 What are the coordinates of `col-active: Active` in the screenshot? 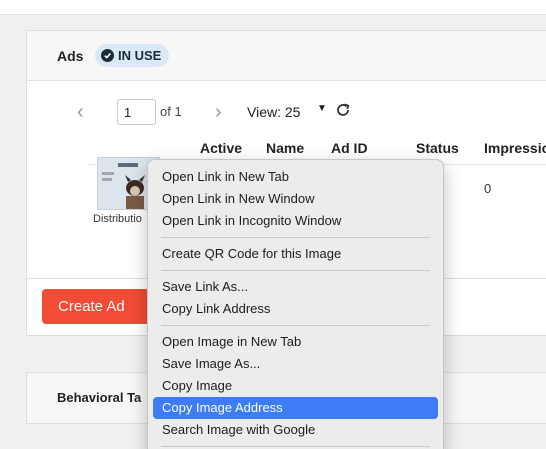 It's located at (221, 148).